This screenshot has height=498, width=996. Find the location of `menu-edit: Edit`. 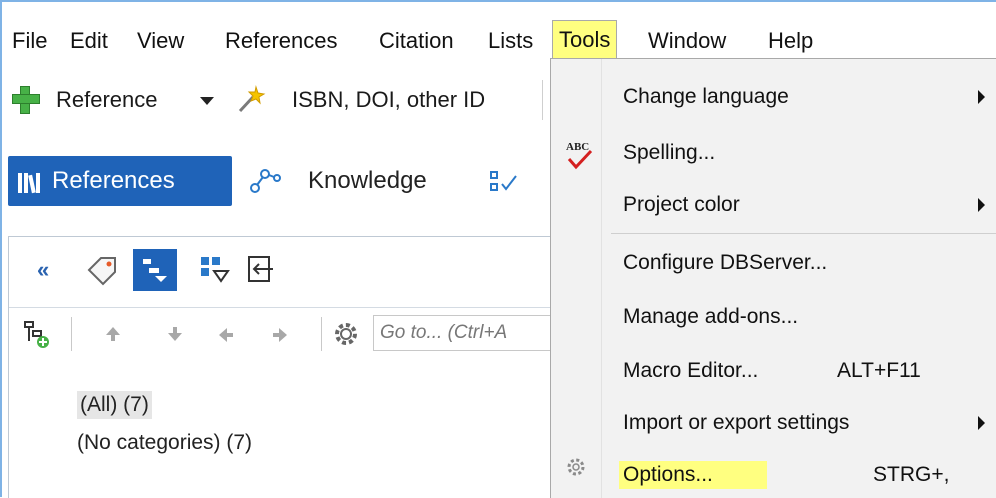

menu-edit: Edit is located at coordinates (89, 41).